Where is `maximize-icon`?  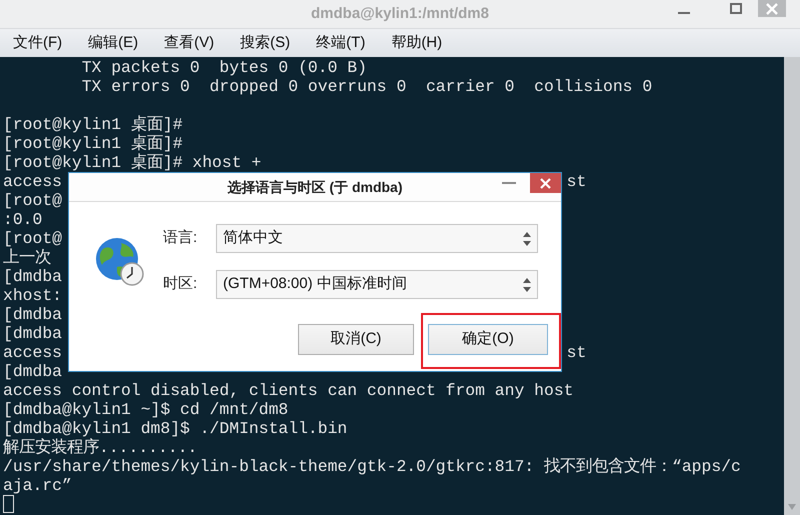 maximize-icon is located at coordinates (736, 8).